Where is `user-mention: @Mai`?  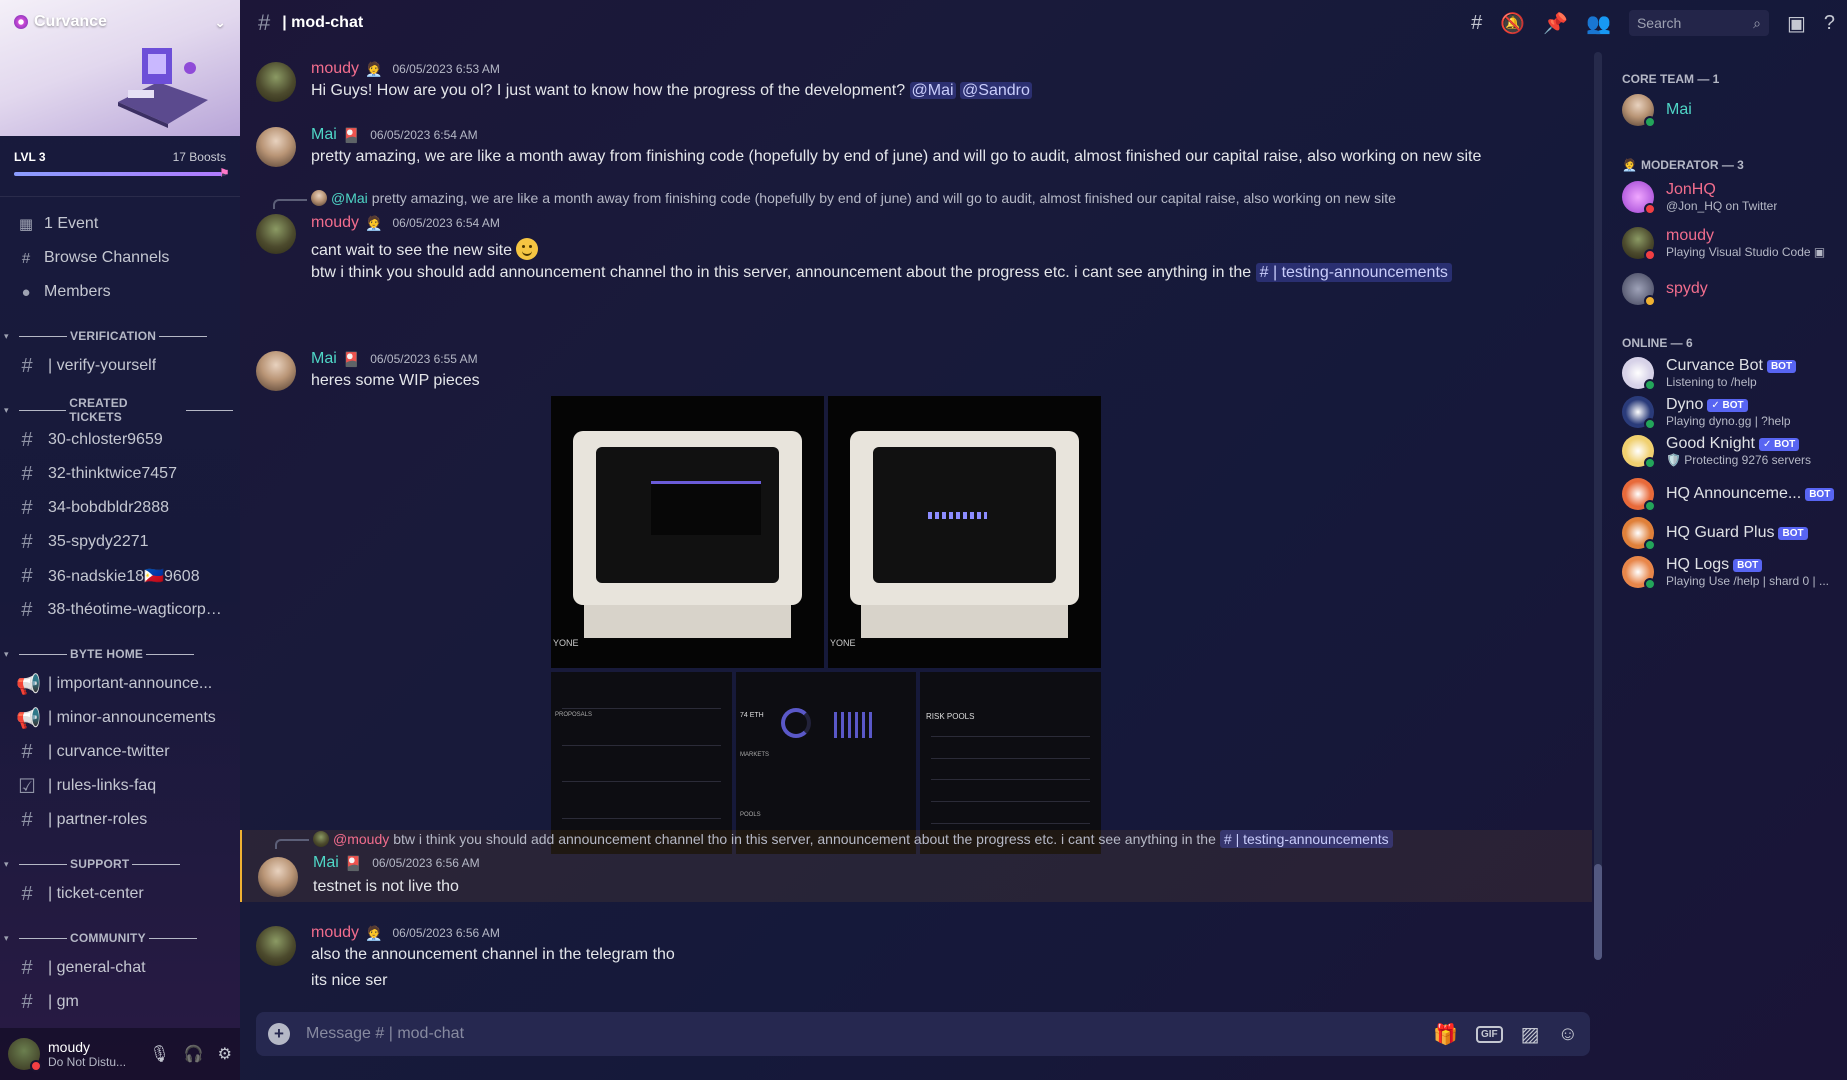
user-mention: @Mai is located at coordinates (932, 90).